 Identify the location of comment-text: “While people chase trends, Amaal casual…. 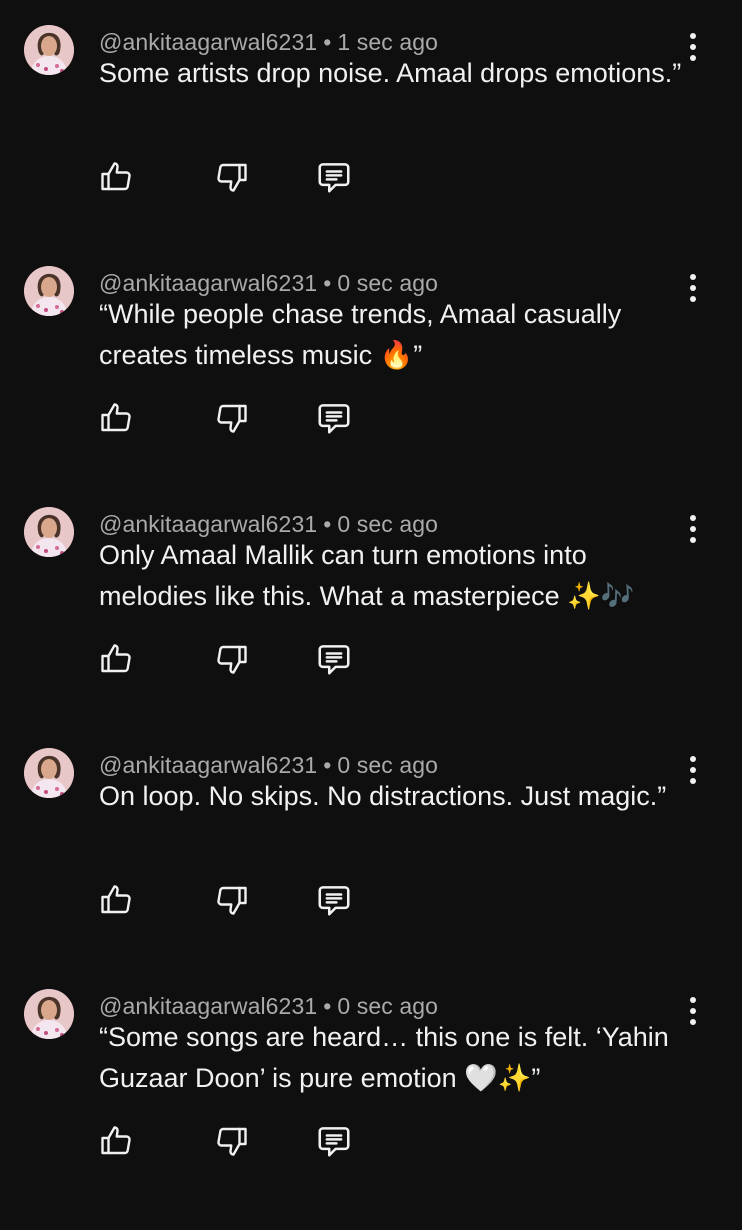
(360, 334).